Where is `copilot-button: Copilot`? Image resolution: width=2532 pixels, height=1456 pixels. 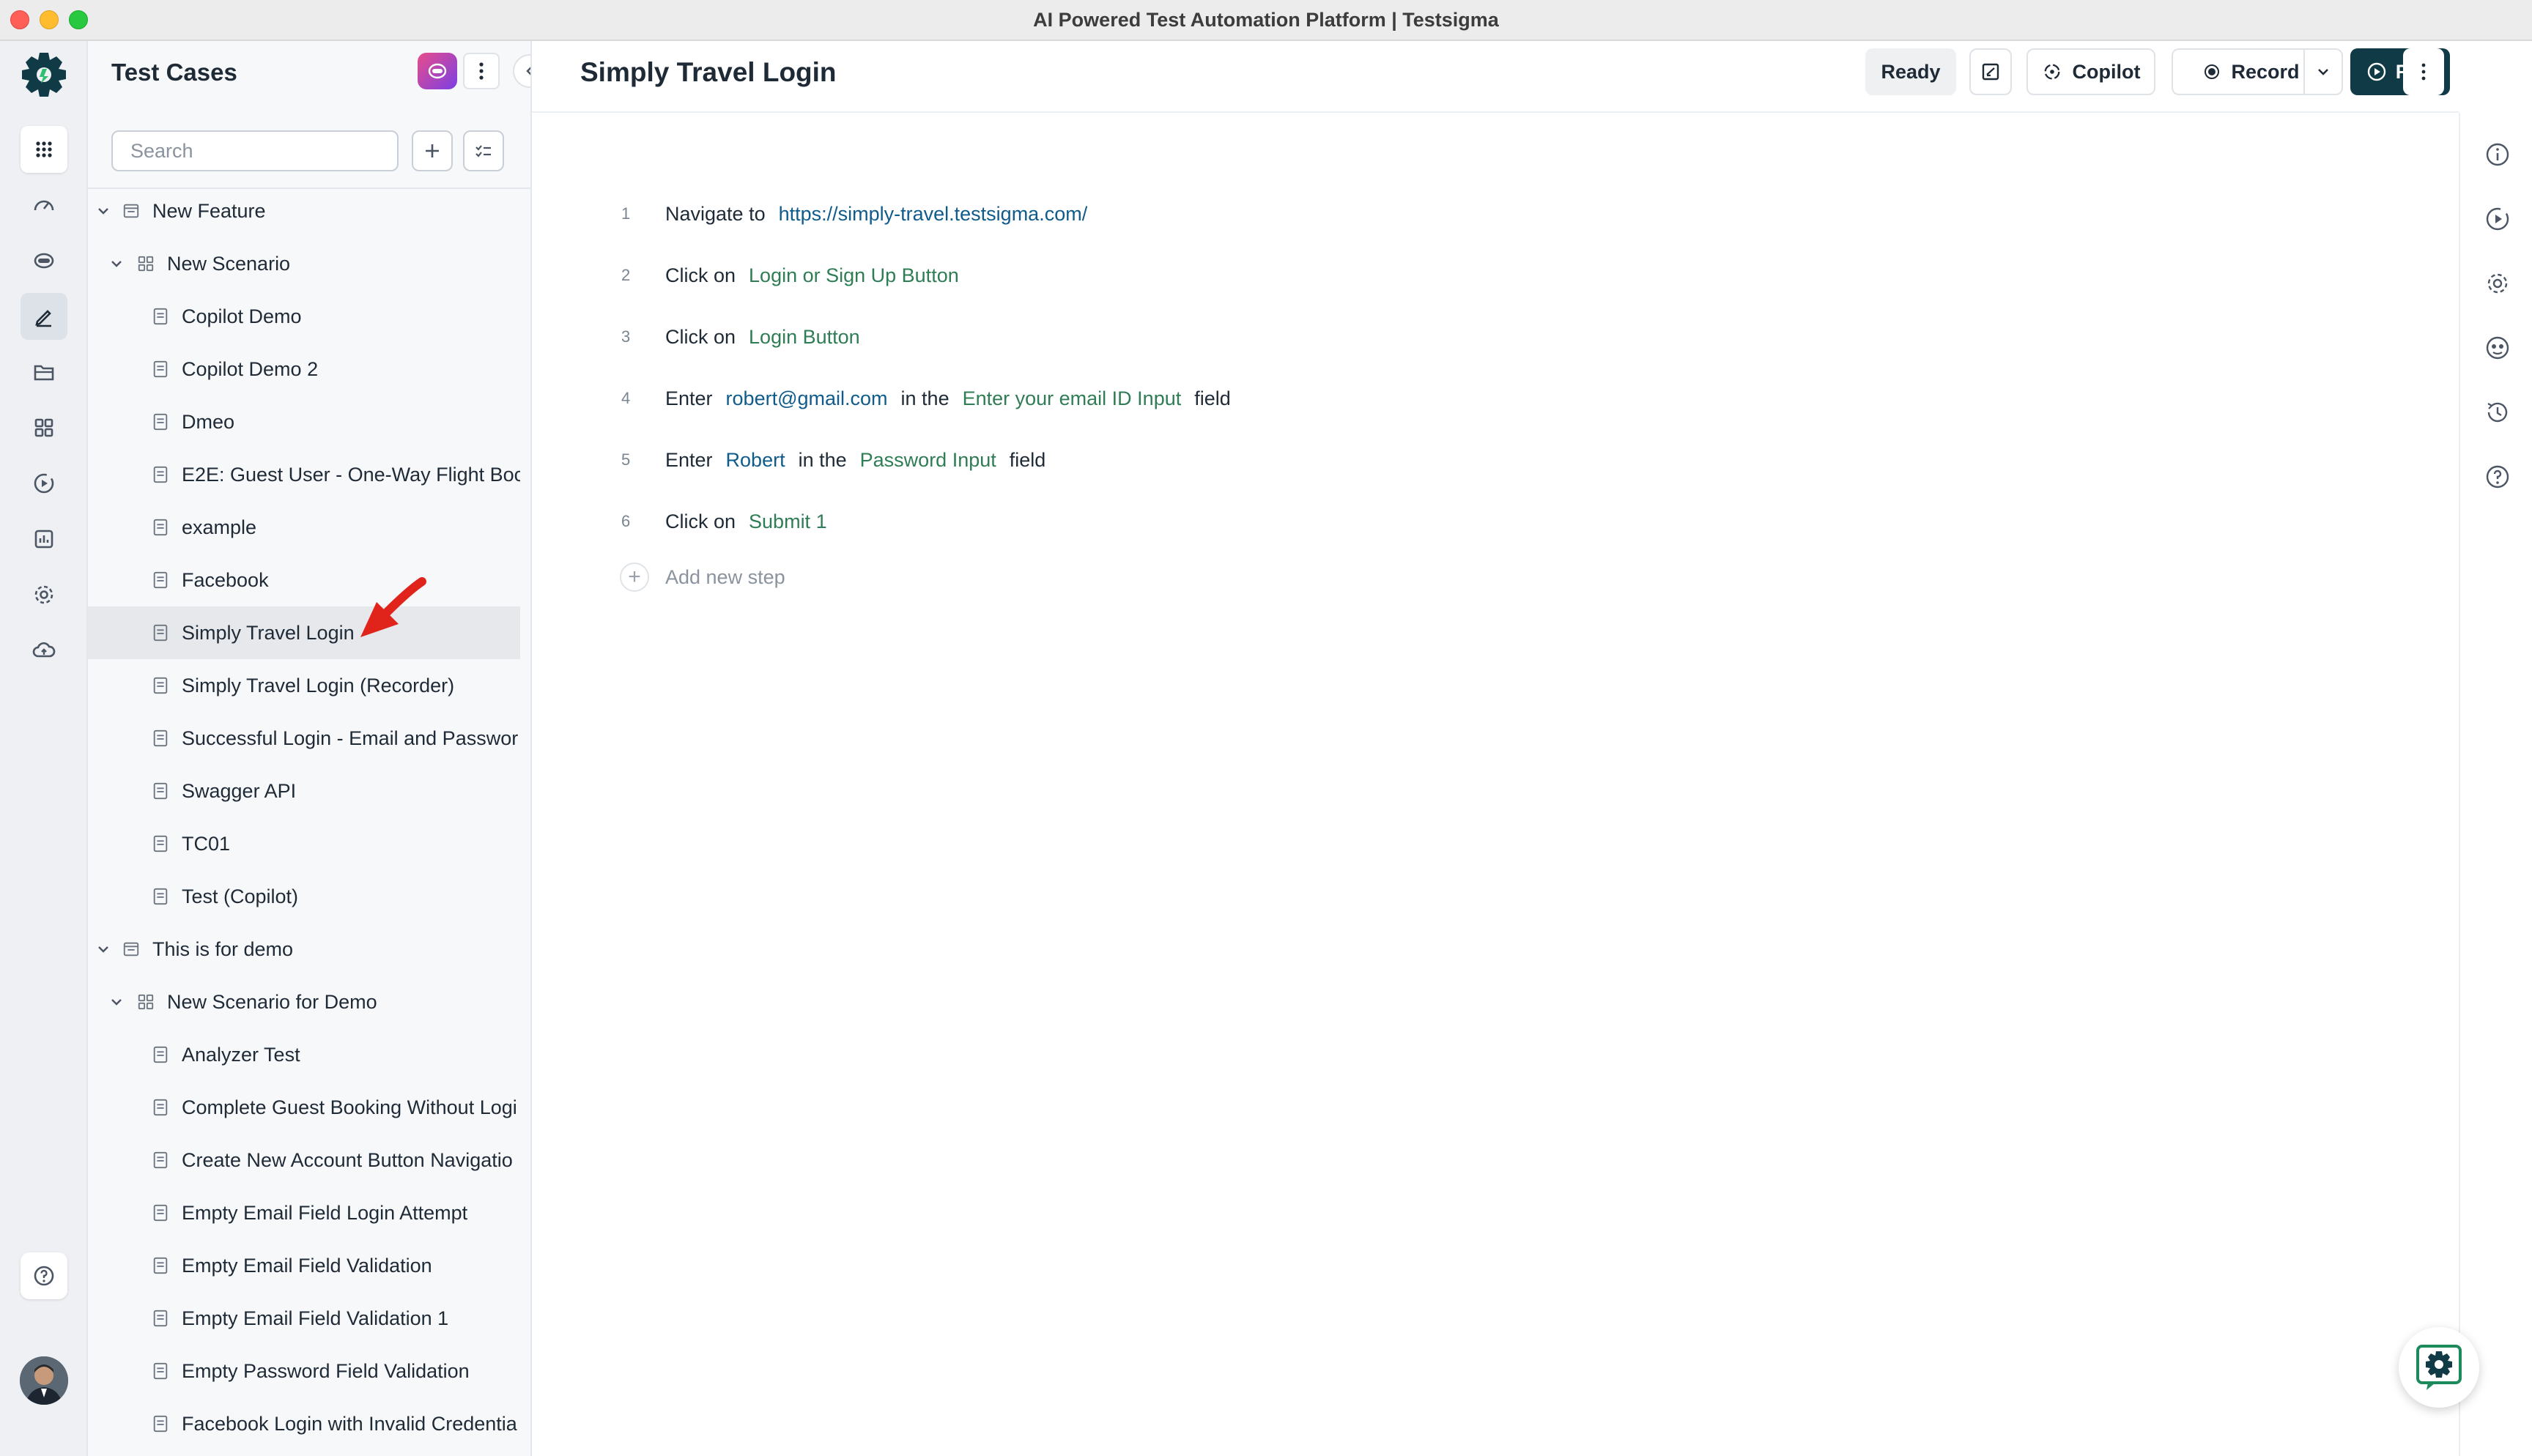 copilot-button: Copilot is located at coordinates (2090, 71).